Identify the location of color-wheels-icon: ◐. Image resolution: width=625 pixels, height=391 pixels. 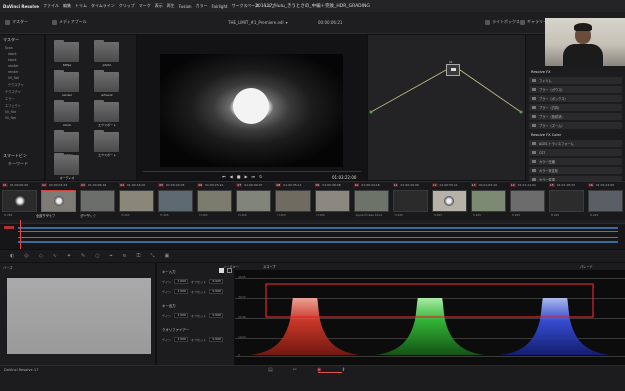
(12, 256).